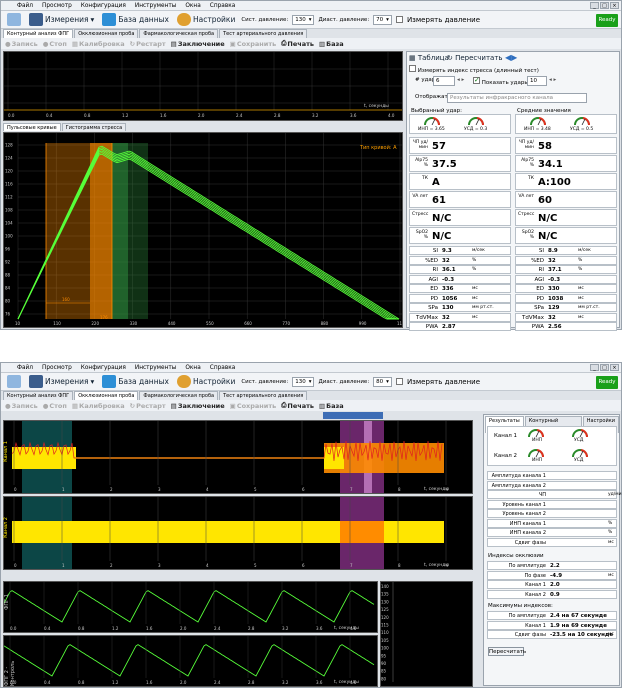  I want to click on y-tick-label: 135, so click(385, 594).